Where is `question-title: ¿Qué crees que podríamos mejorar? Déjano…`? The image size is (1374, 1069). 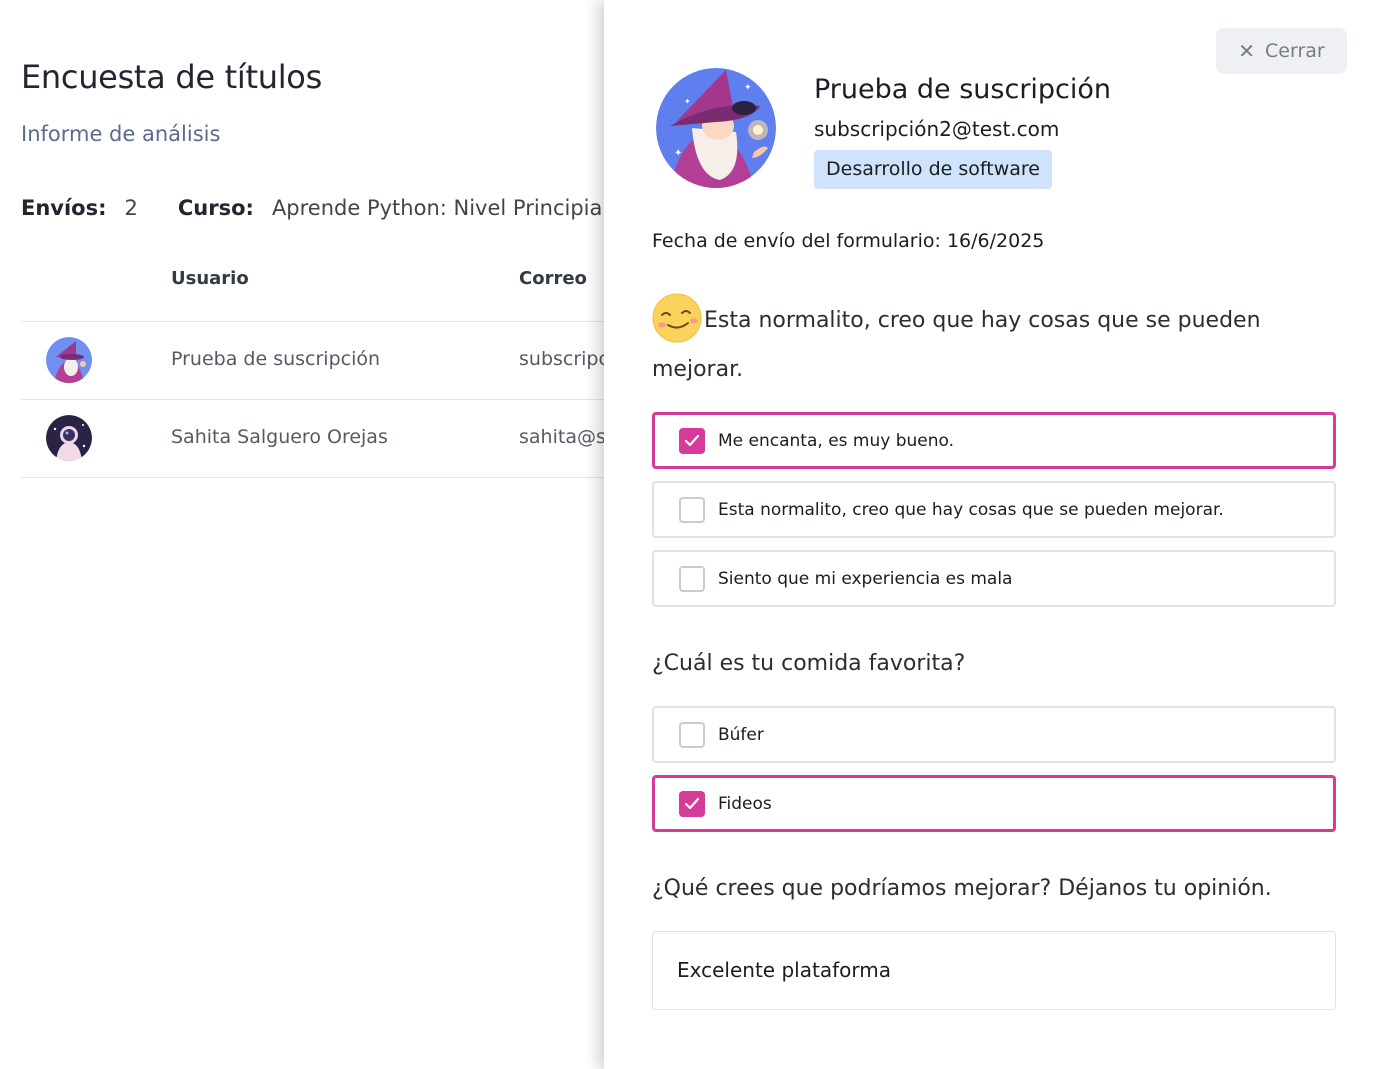 question-title: ¿Qué crees que podríamos mejorar? Déjano… is located at coordinates (962, 888).